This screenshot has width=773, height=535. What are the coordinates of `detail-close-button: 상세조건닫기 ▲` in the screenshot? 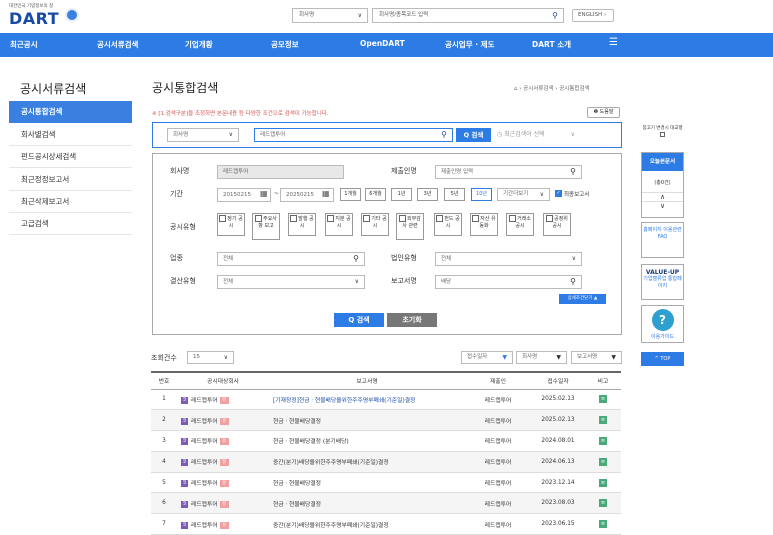 It's located at (582, 299).